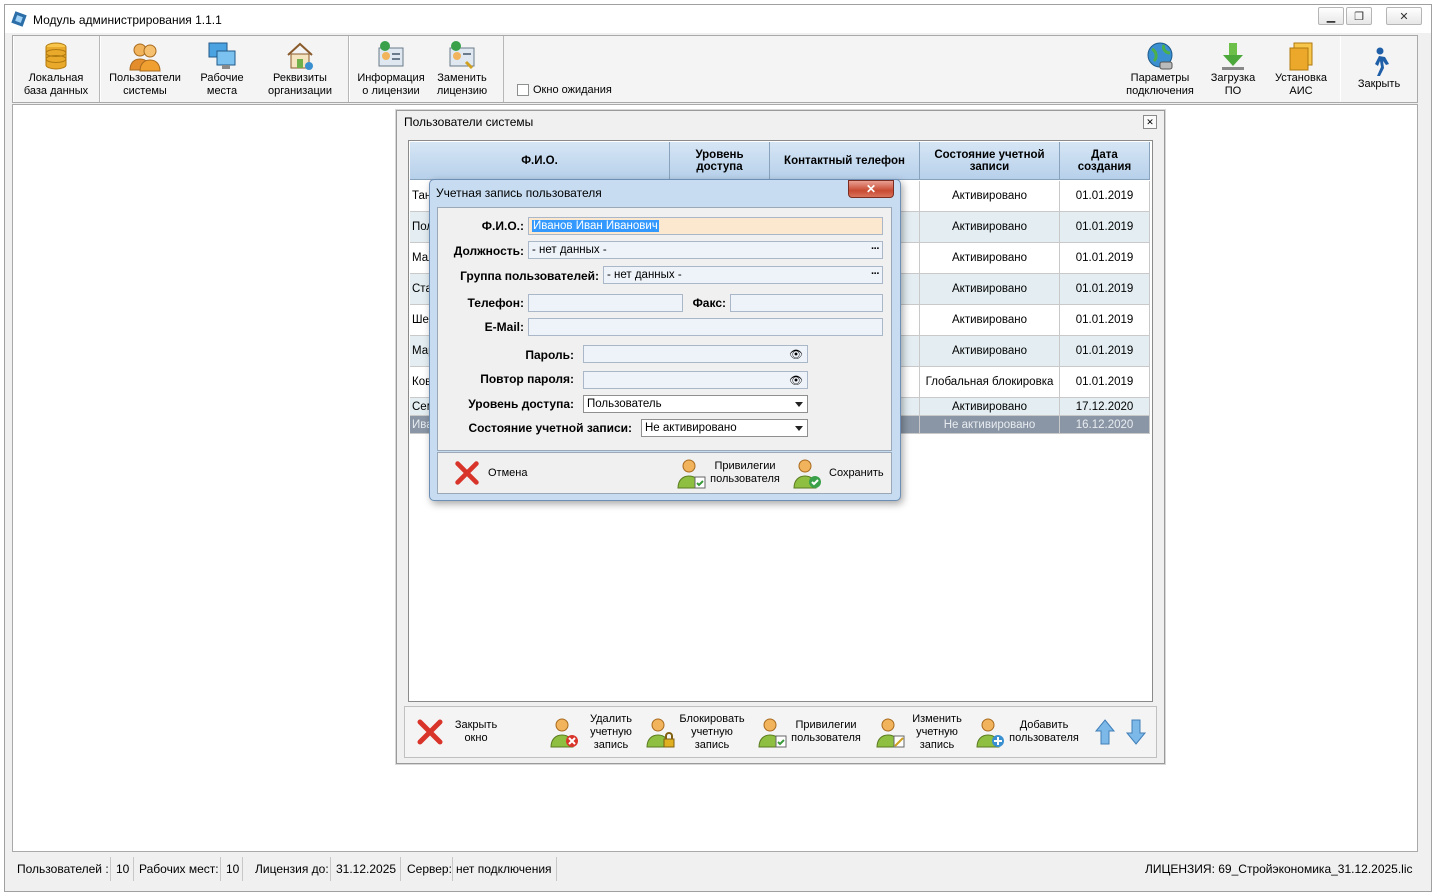 This screenshot has width=1436, height=896. Describe the element at coordinates (724, 428) in the screenshot. I see `account-status-select: Не активировано` at that location.